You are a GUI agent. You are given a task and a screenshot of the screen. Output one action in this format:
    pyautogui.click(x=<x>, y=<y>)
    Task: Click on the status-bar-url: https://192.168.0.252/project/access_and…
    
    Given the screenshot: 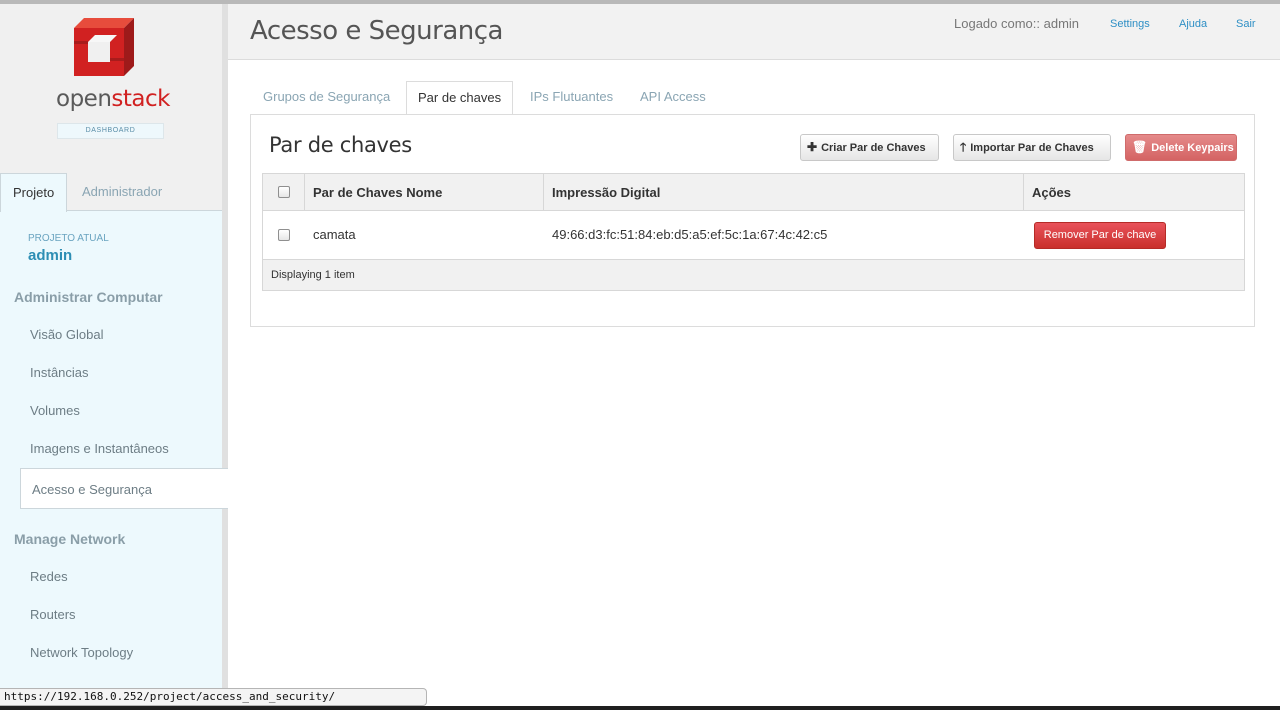 What is the action you would take?
    pyautogui.click(x=213, y=697)
    